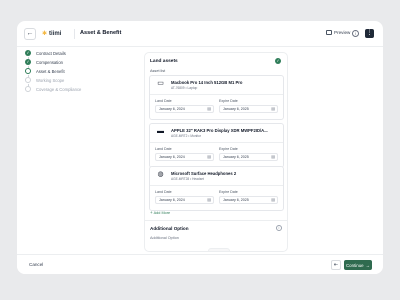 The height and width of the screenshot is (300, 400). What do you see at coordinates (207, 82) in the screenshot?
I see `asset-name: Macbook Pro 14 Inch 512GB M1 Pro` at bounding box center [207, 82].